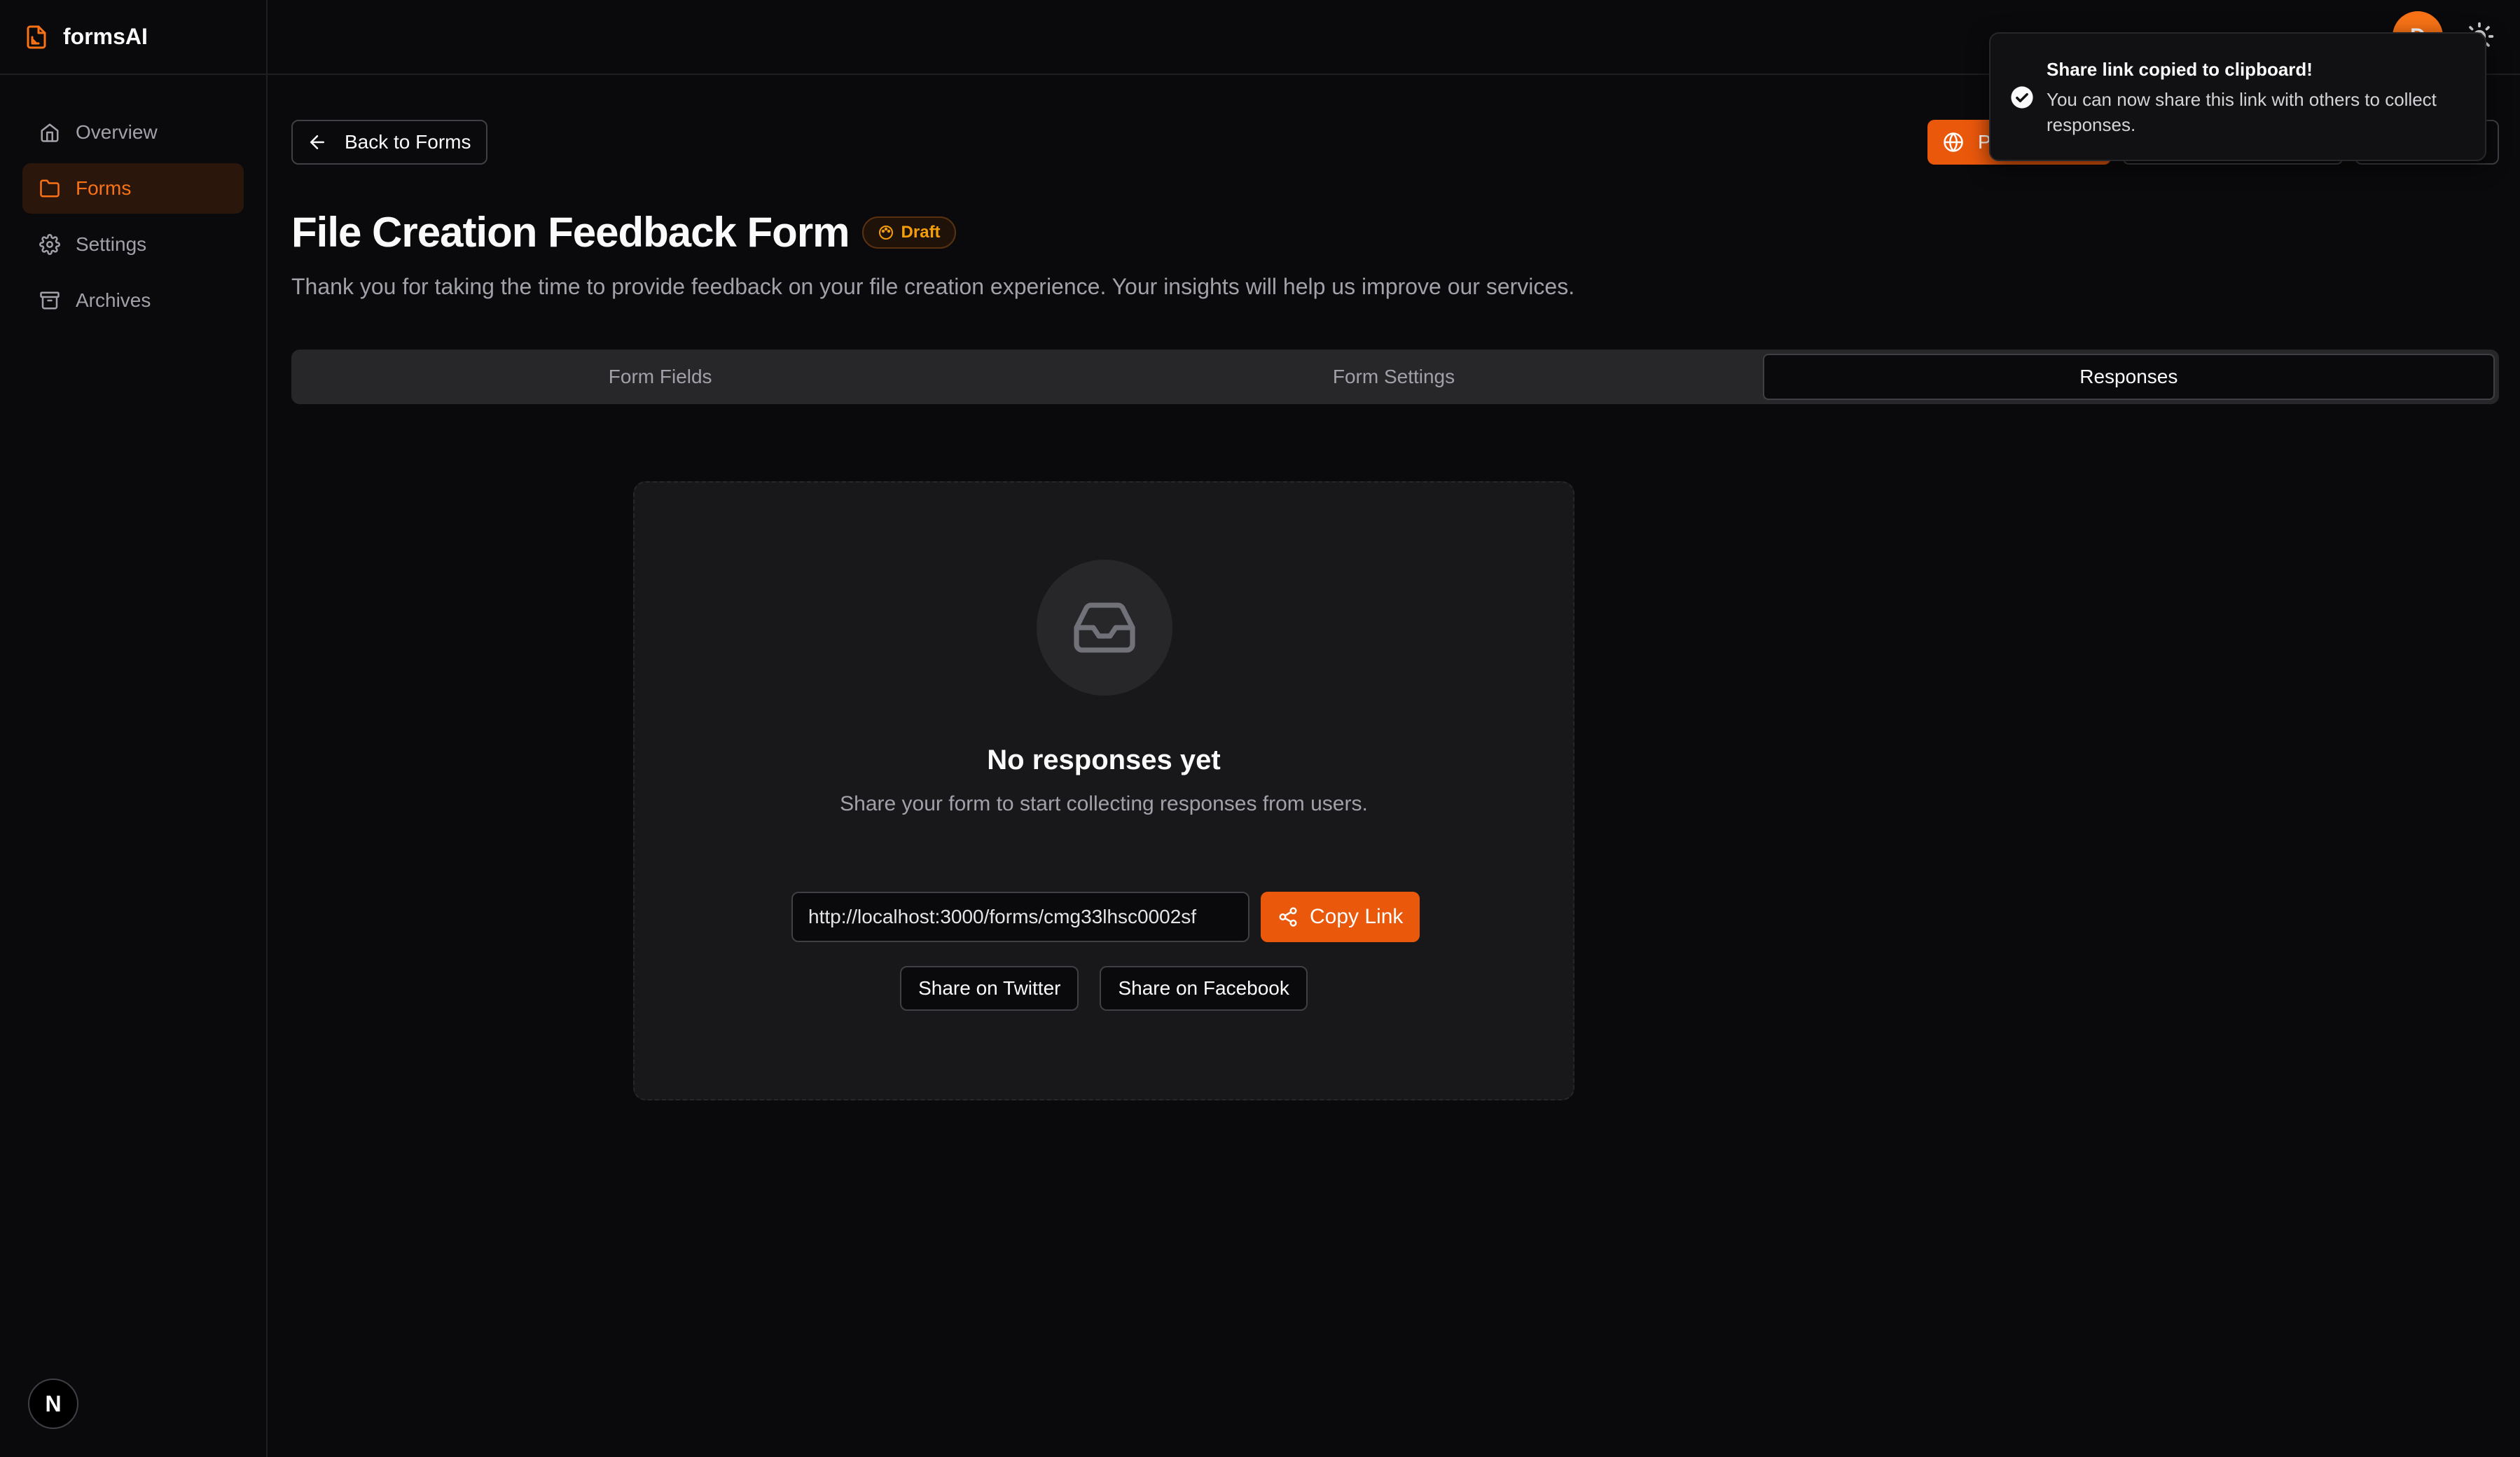 The width and height of the screenshot is (2520, 1457). I want to click on sidebar-item-label: Overview, so click(117, 132).